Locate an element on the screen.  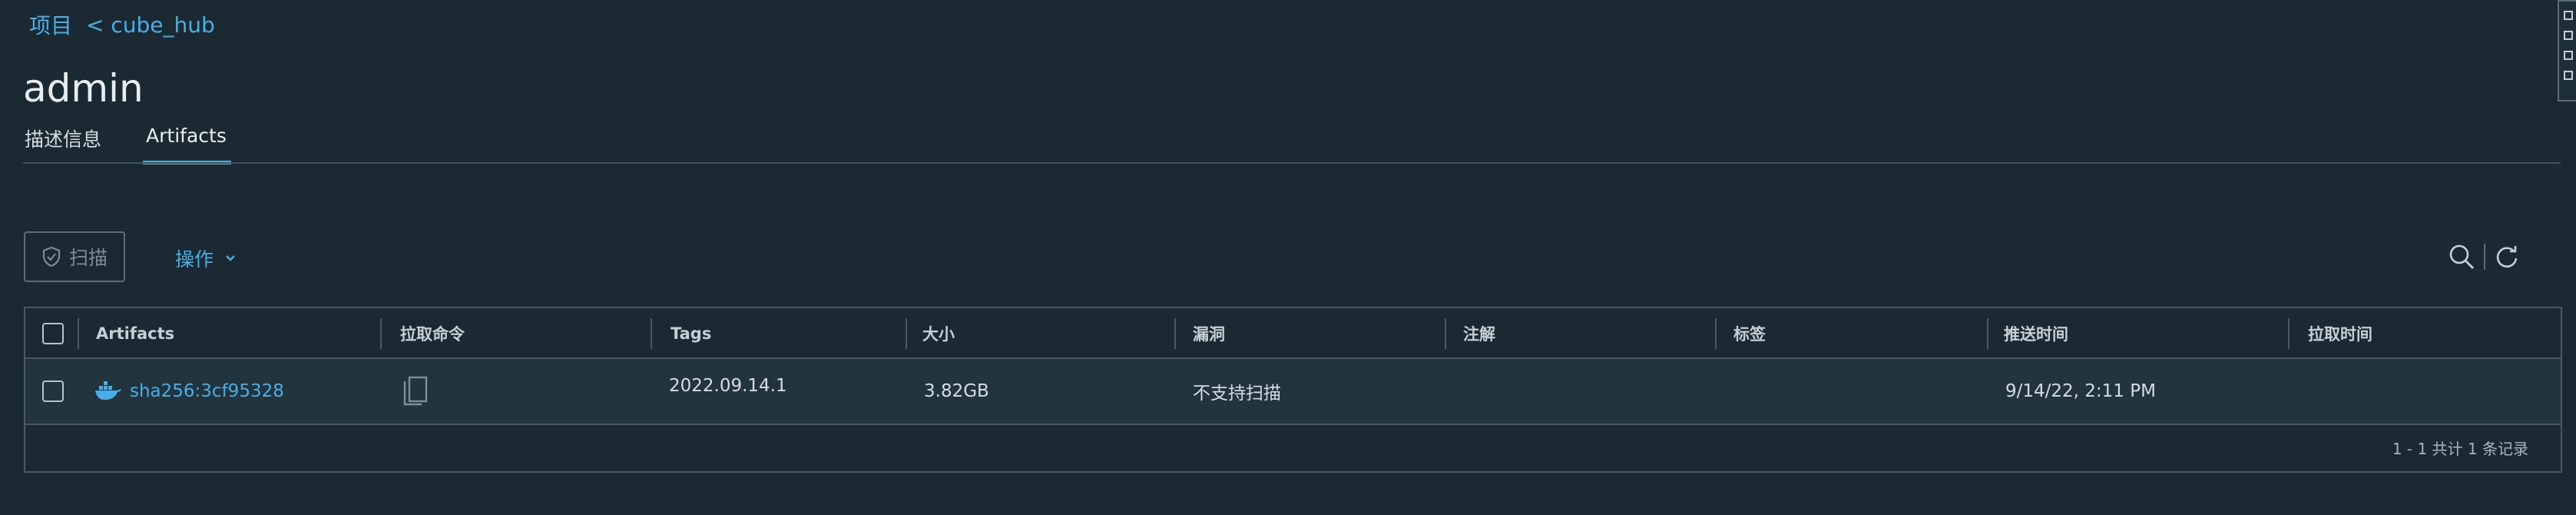
actions-dropdown: 操作 is located at coordinates (206, 258).